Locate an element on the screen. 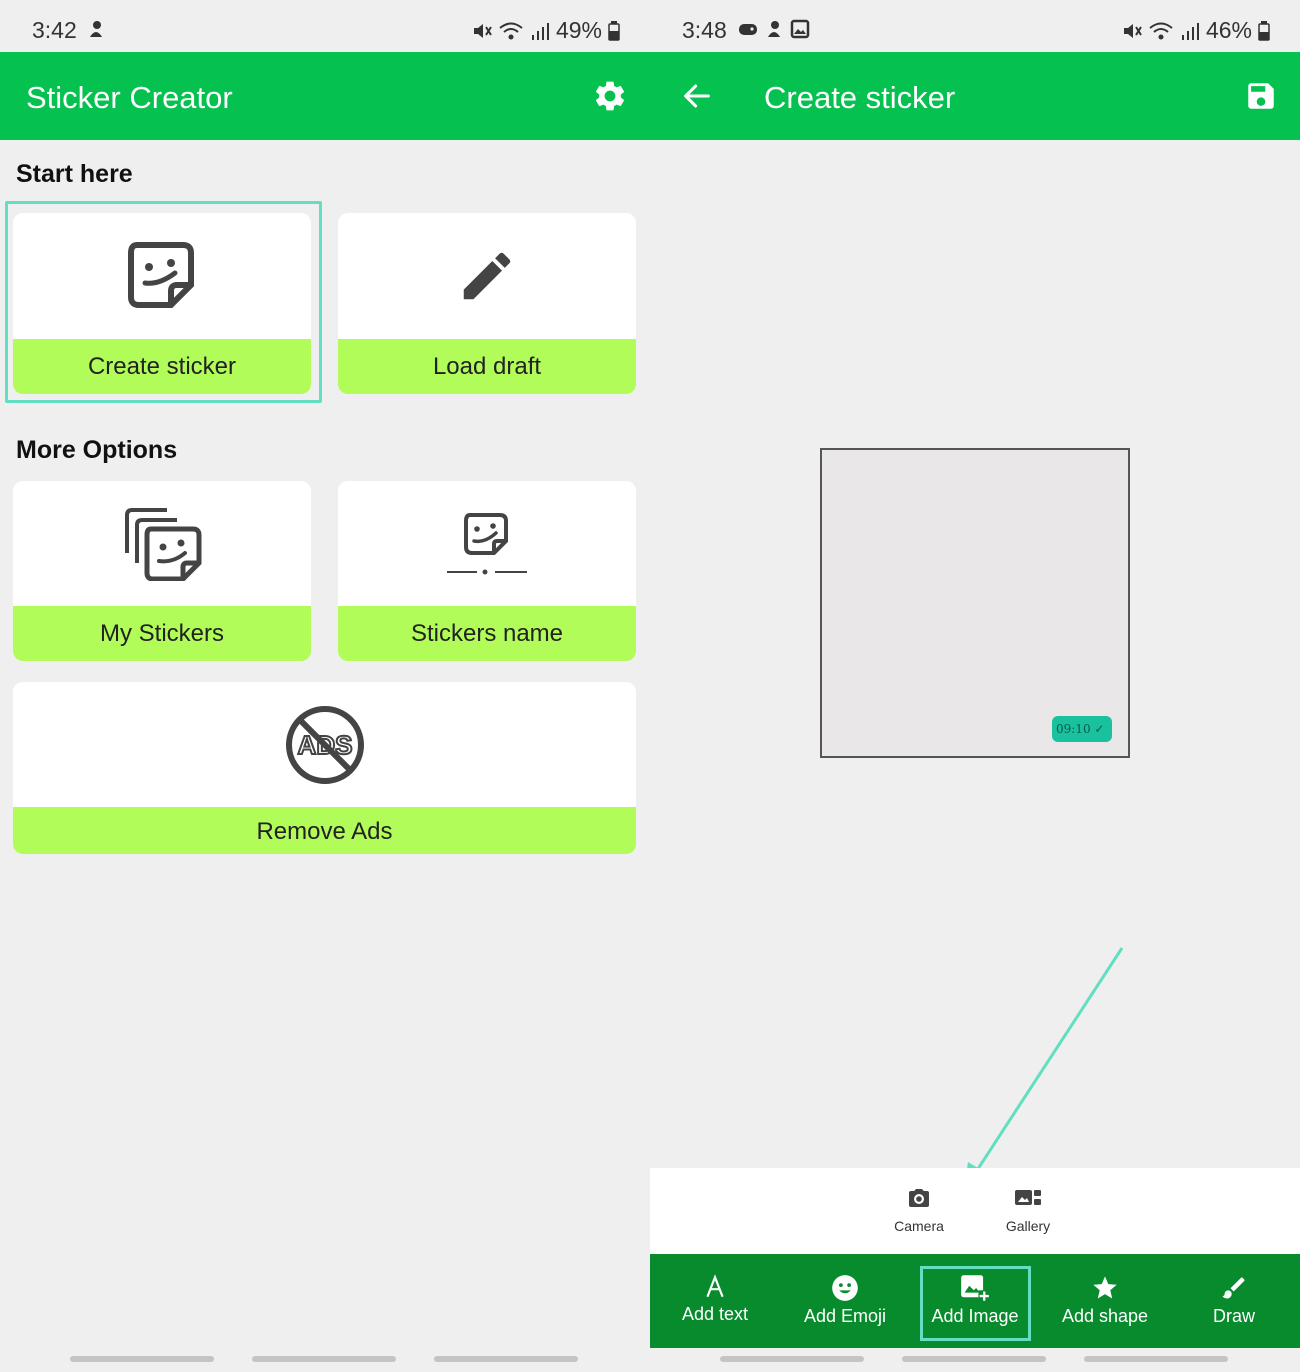 The height and width of the screenshot is (1372, 1300). gallery-option: Gallery is located at coordinates (1028, 1210).